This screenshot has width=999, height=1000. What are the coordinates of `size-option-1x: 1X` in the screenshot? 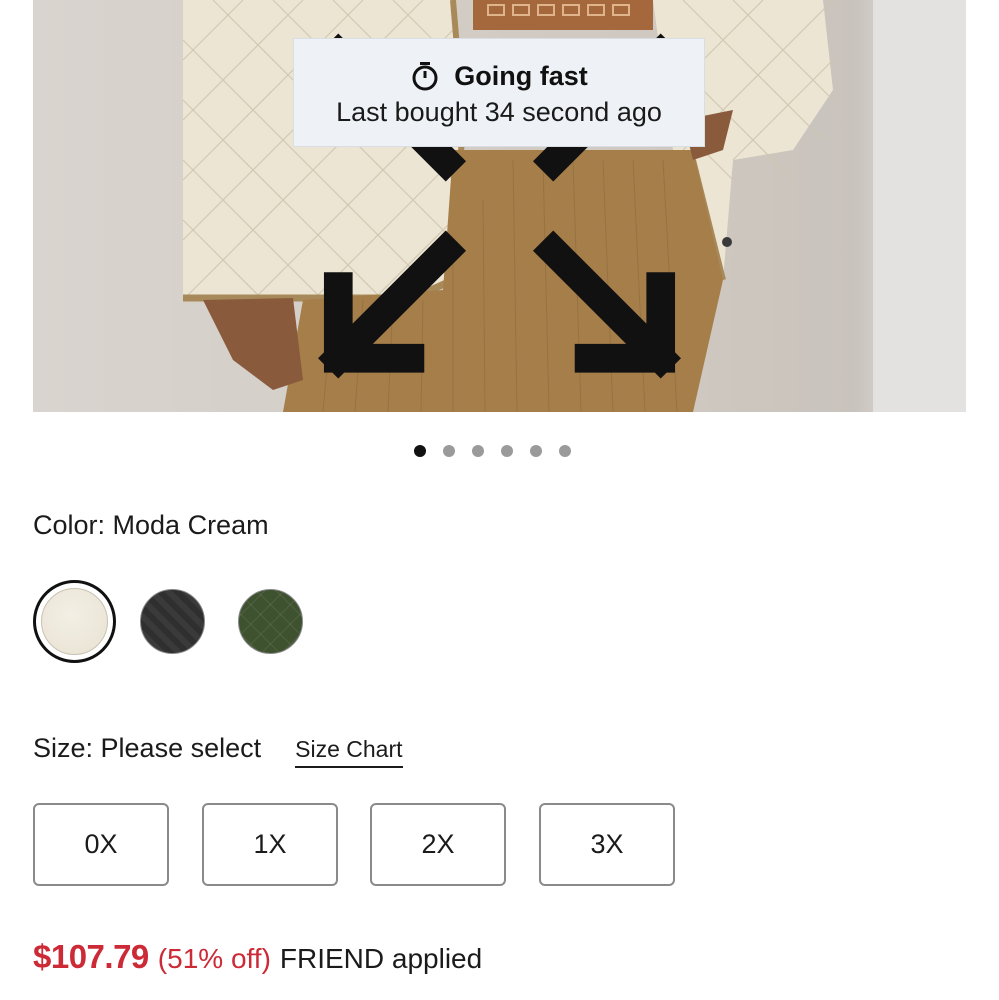 It's located at (270, 844).